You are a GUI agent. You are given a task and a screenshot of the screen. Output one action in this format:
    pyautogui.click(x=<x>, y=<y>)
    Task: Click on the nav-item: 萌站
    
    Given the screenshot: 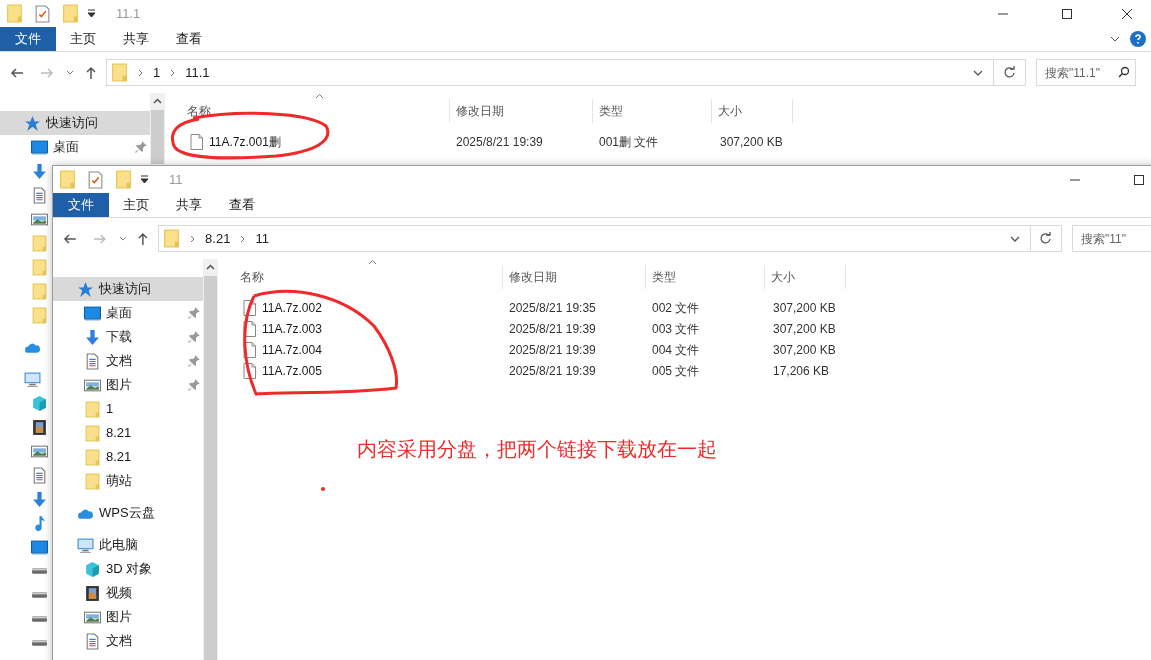 What is the action you would take?
    pyautogui.click(x=128, y=481)
    